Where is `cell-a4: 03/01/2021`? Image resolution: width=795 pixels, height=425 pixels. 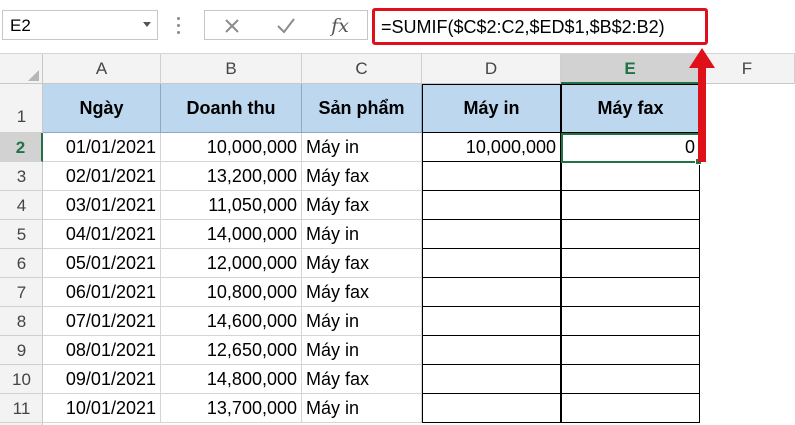 cell-a4: 03/01/2021 is located at coordinates (102, 205).